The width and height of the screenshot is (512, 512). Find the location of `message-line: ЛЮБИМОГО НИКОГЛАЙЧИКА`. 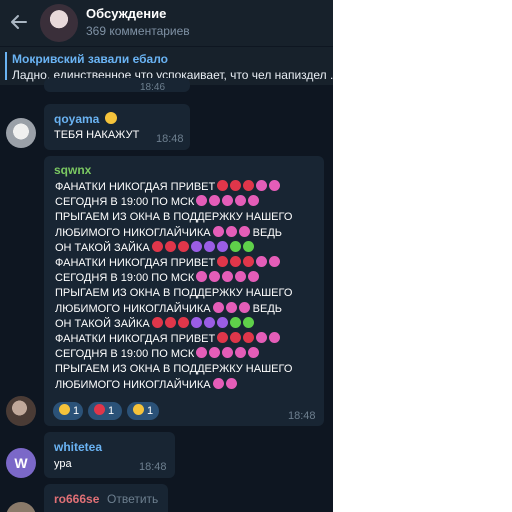

message-line: ЛЮБИМОГО НИКОГЛАЙЧИКА is located at coordinates (173, 385).